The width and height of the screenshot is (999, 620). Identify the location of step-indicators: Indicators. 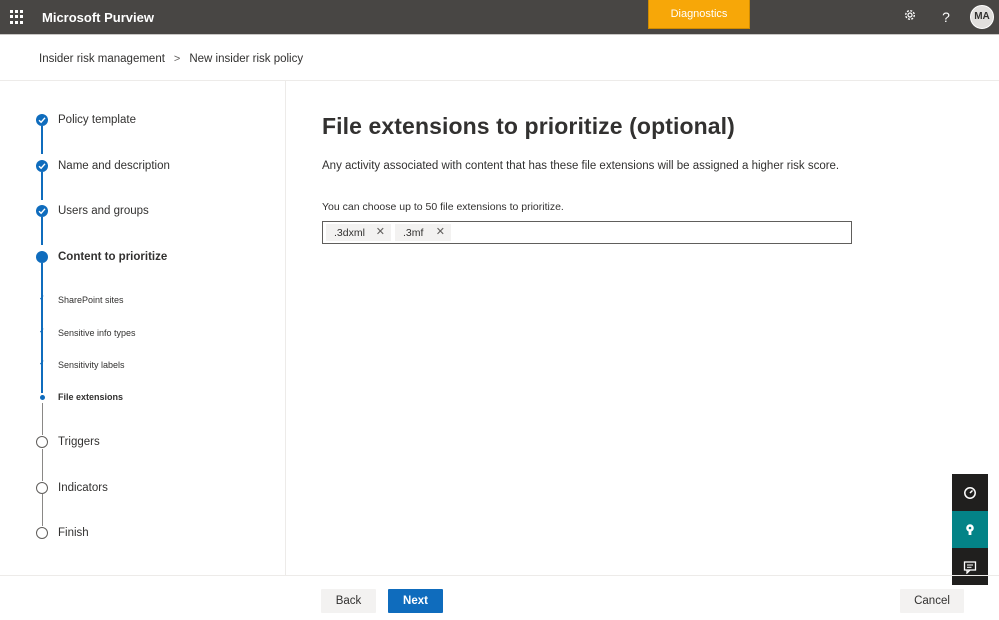
(83, 488).